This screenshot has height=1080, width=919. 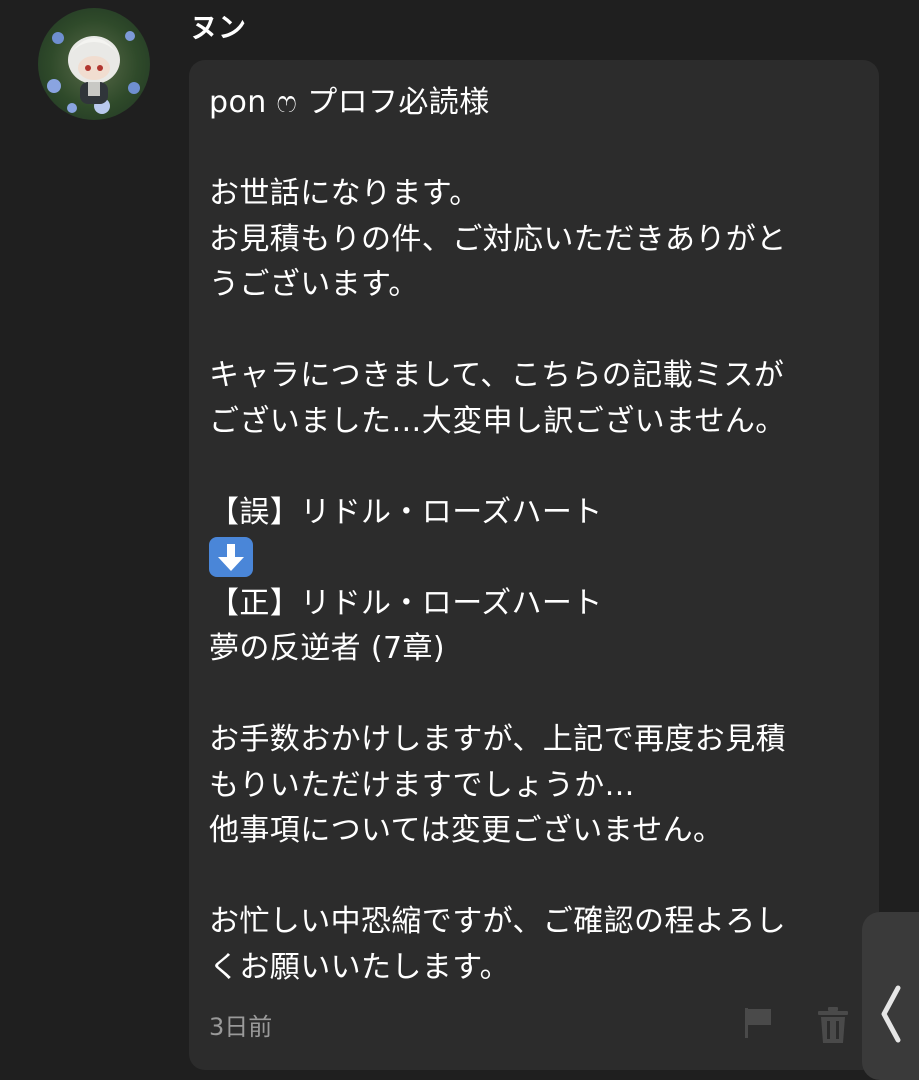 I want to click on message-line: うございます。, so click(x=314, y=284).